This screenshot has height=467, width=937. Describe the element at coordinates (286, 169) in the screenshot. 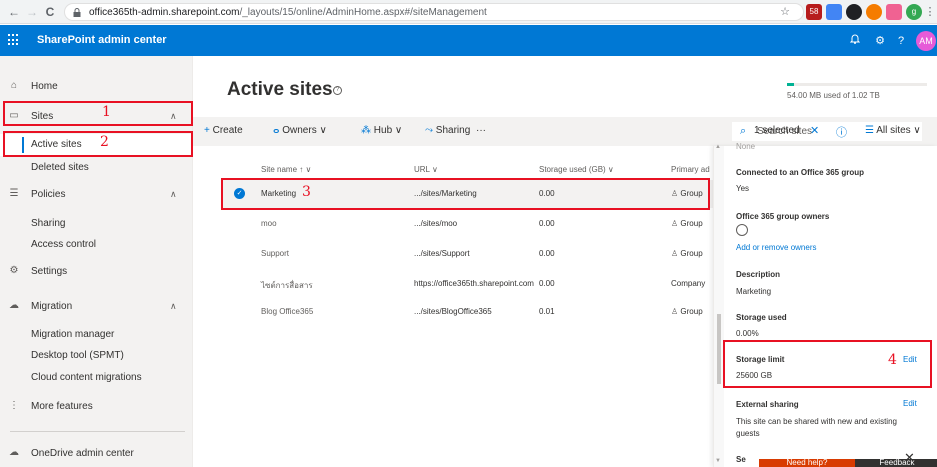

I see `col-header-site-name: Site name ↑ ∨` at that location.